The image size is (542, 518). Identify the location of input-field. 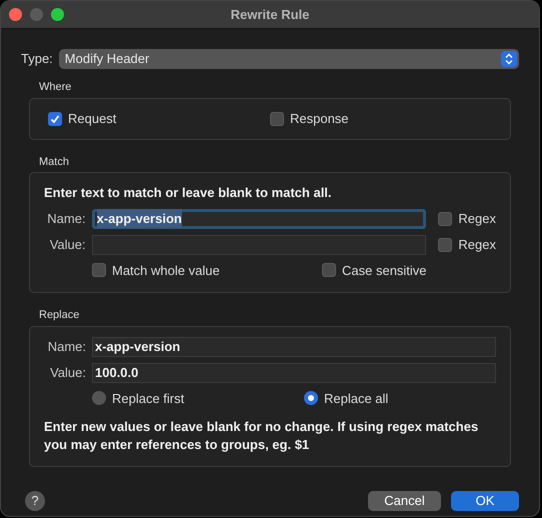
(259, 244).